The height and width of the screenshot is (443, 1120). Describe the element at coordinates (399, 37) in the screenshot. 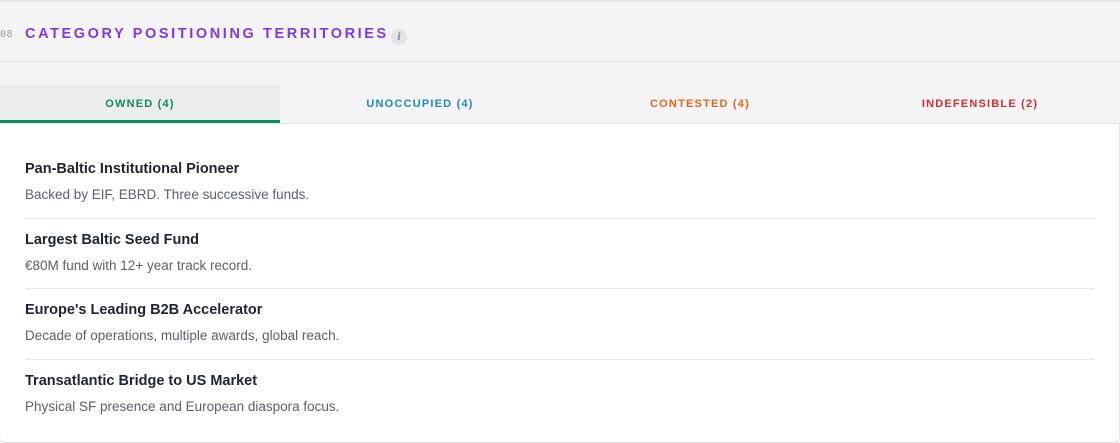

I see `info-icon: i` at that location.